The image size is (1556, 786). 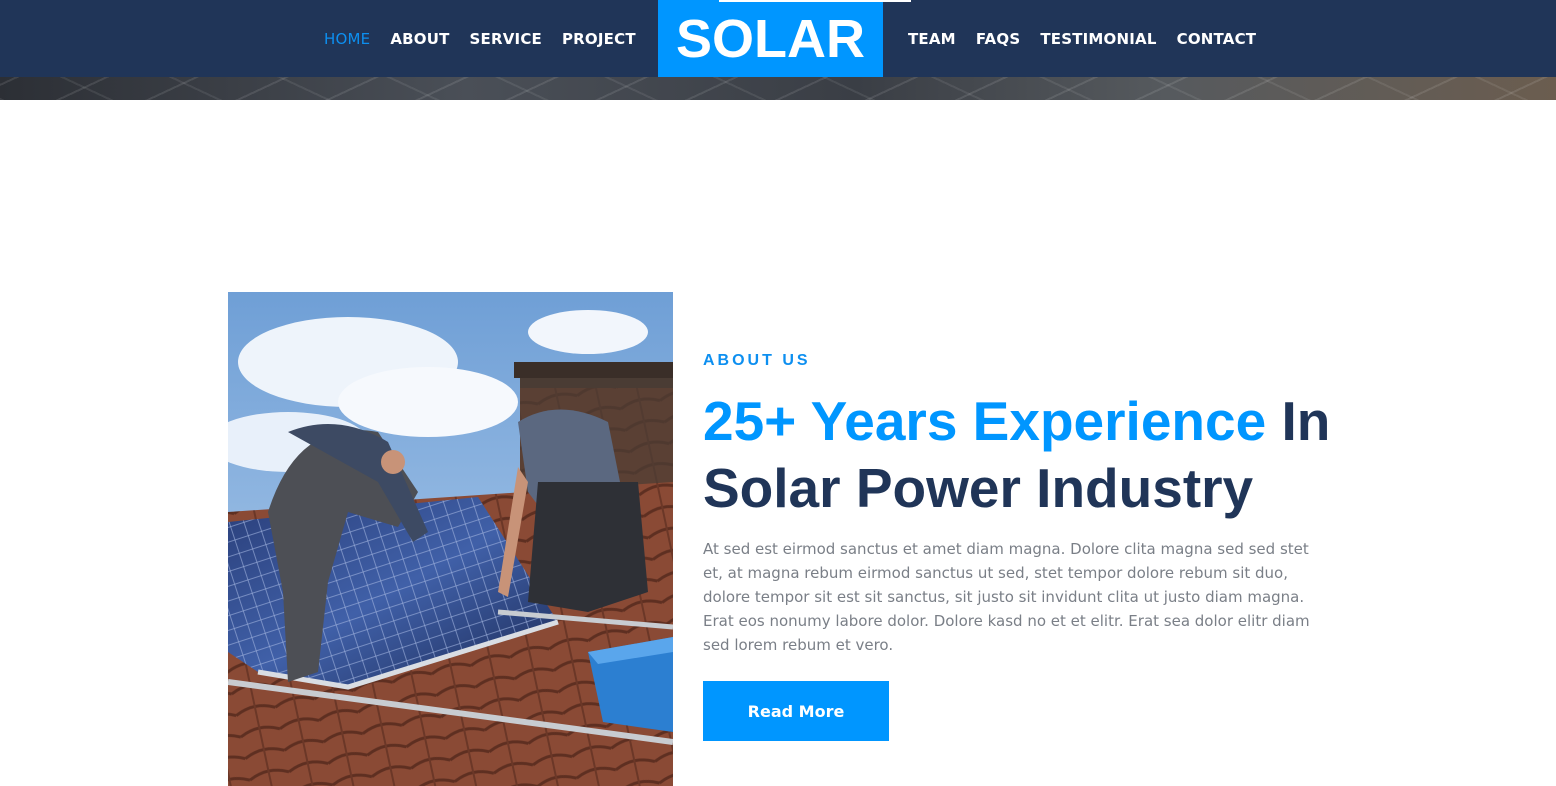 What do you see at coordinates (770, 38) in the screenshot?
I see `brand-name: SOLAR` at bounding box center [770, 38].